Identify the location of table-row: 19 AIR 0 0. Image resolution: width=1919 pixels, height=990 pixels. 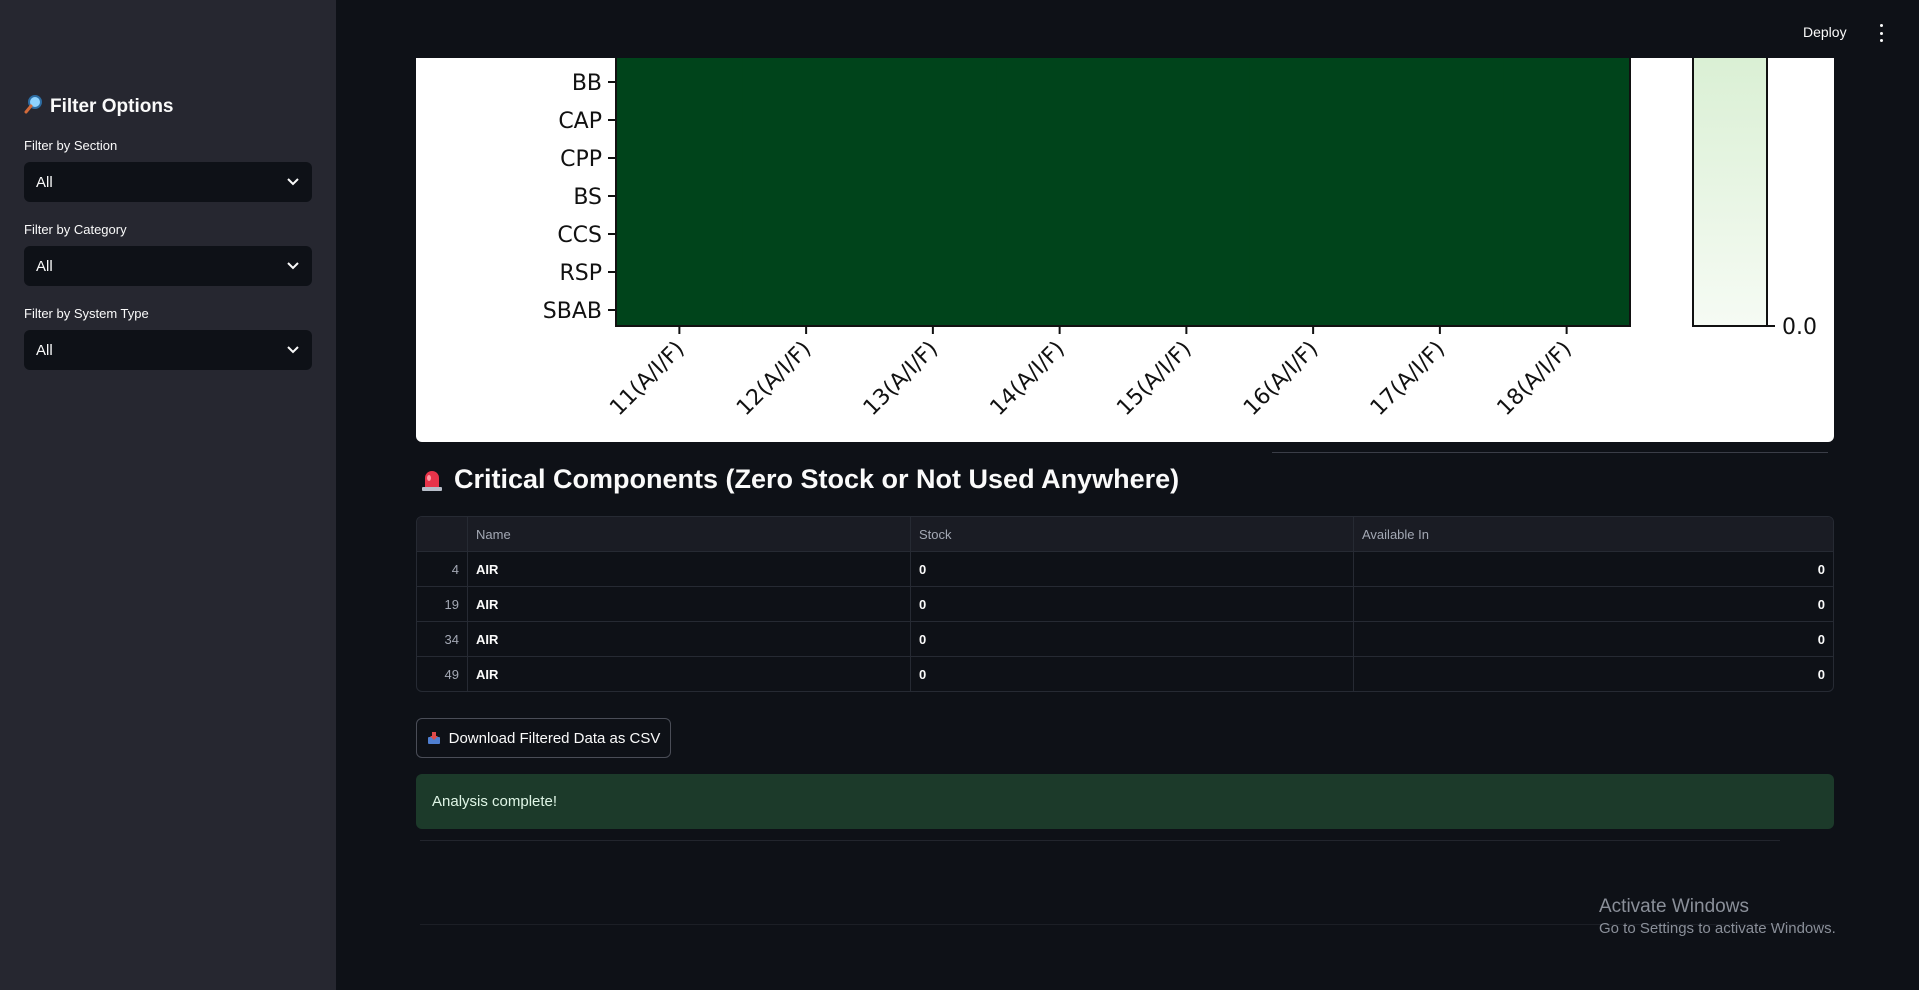
(1125, 604).